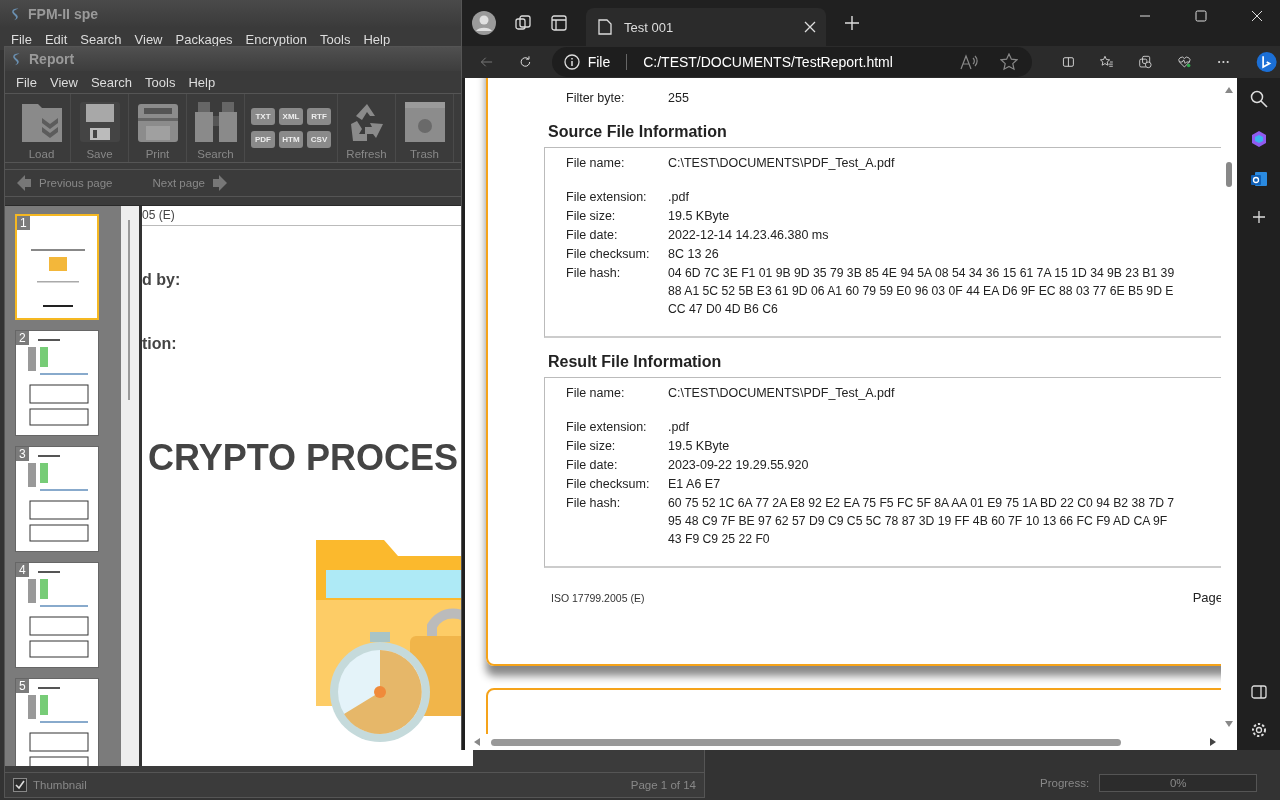 This screenshot has height=800, width=1280. Describe the element at coordinates (1259, 217) in the screenshot. I see `add-icon` at that location.